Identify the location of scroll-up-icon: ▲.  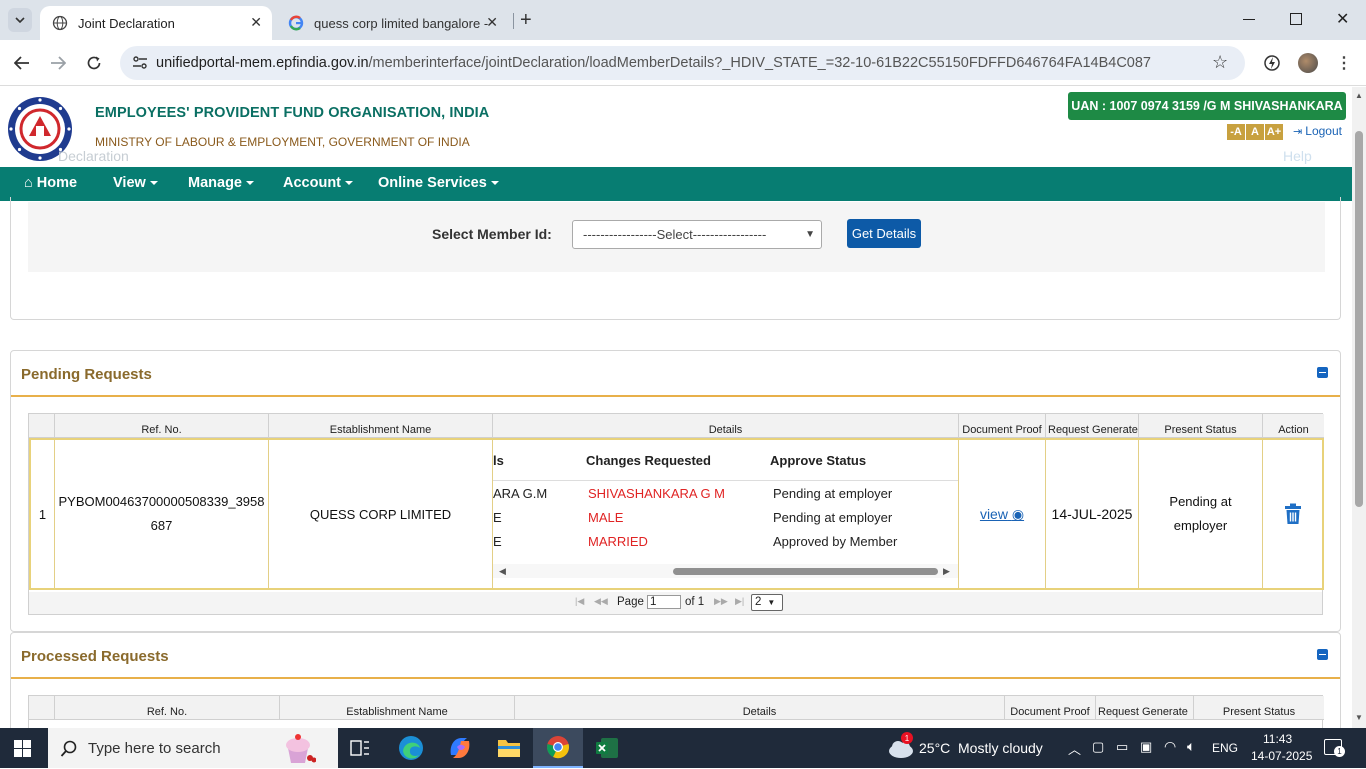
(1359, 95).